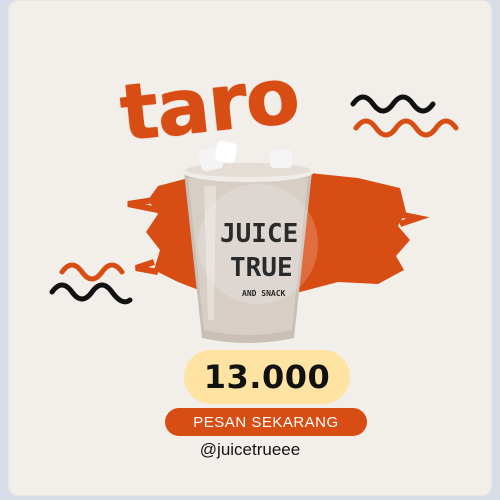 The image size is (500, 500). What do you see at coordinates (259, 234) in the screenshot?
I see `brand-line-1: JUICE` at bounding box center [259, 234].